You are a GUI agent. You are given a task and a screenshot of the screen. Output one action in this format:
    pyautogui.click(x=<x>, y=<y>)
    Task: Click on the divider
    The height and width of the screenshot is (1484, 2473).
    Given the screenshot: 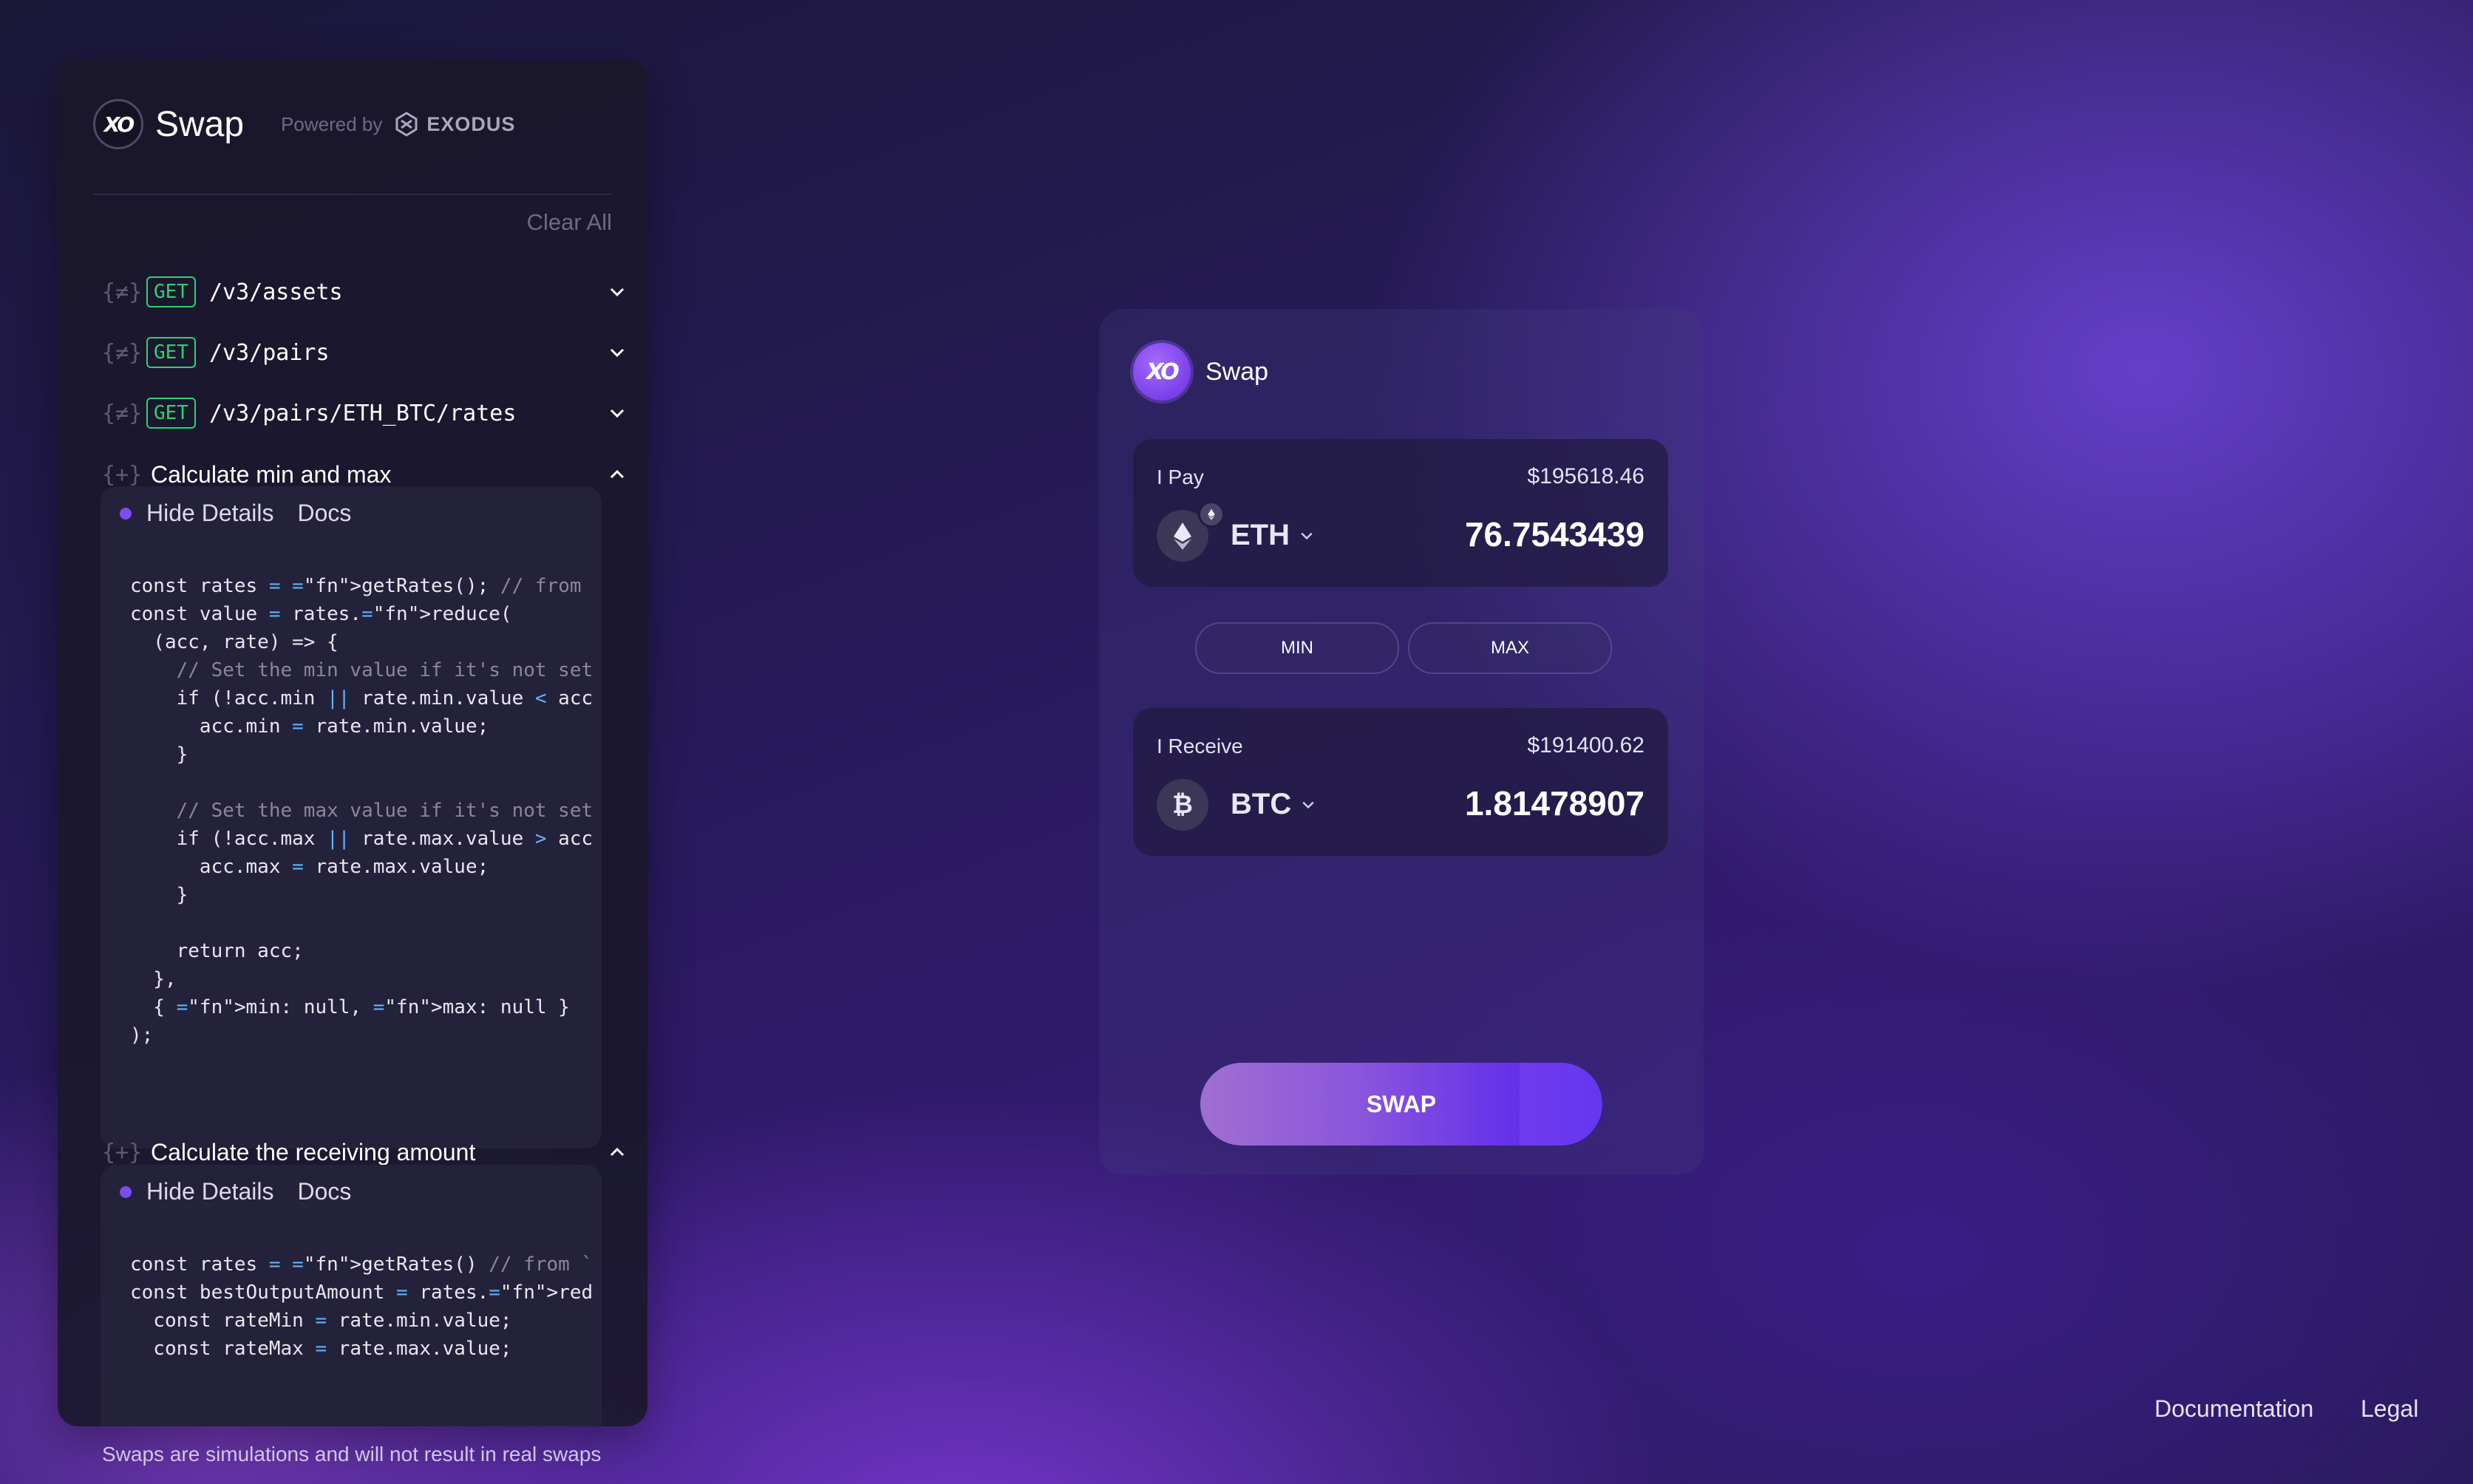 What is the action you would take?
    pyautogui.click(x=352, y=195)
    